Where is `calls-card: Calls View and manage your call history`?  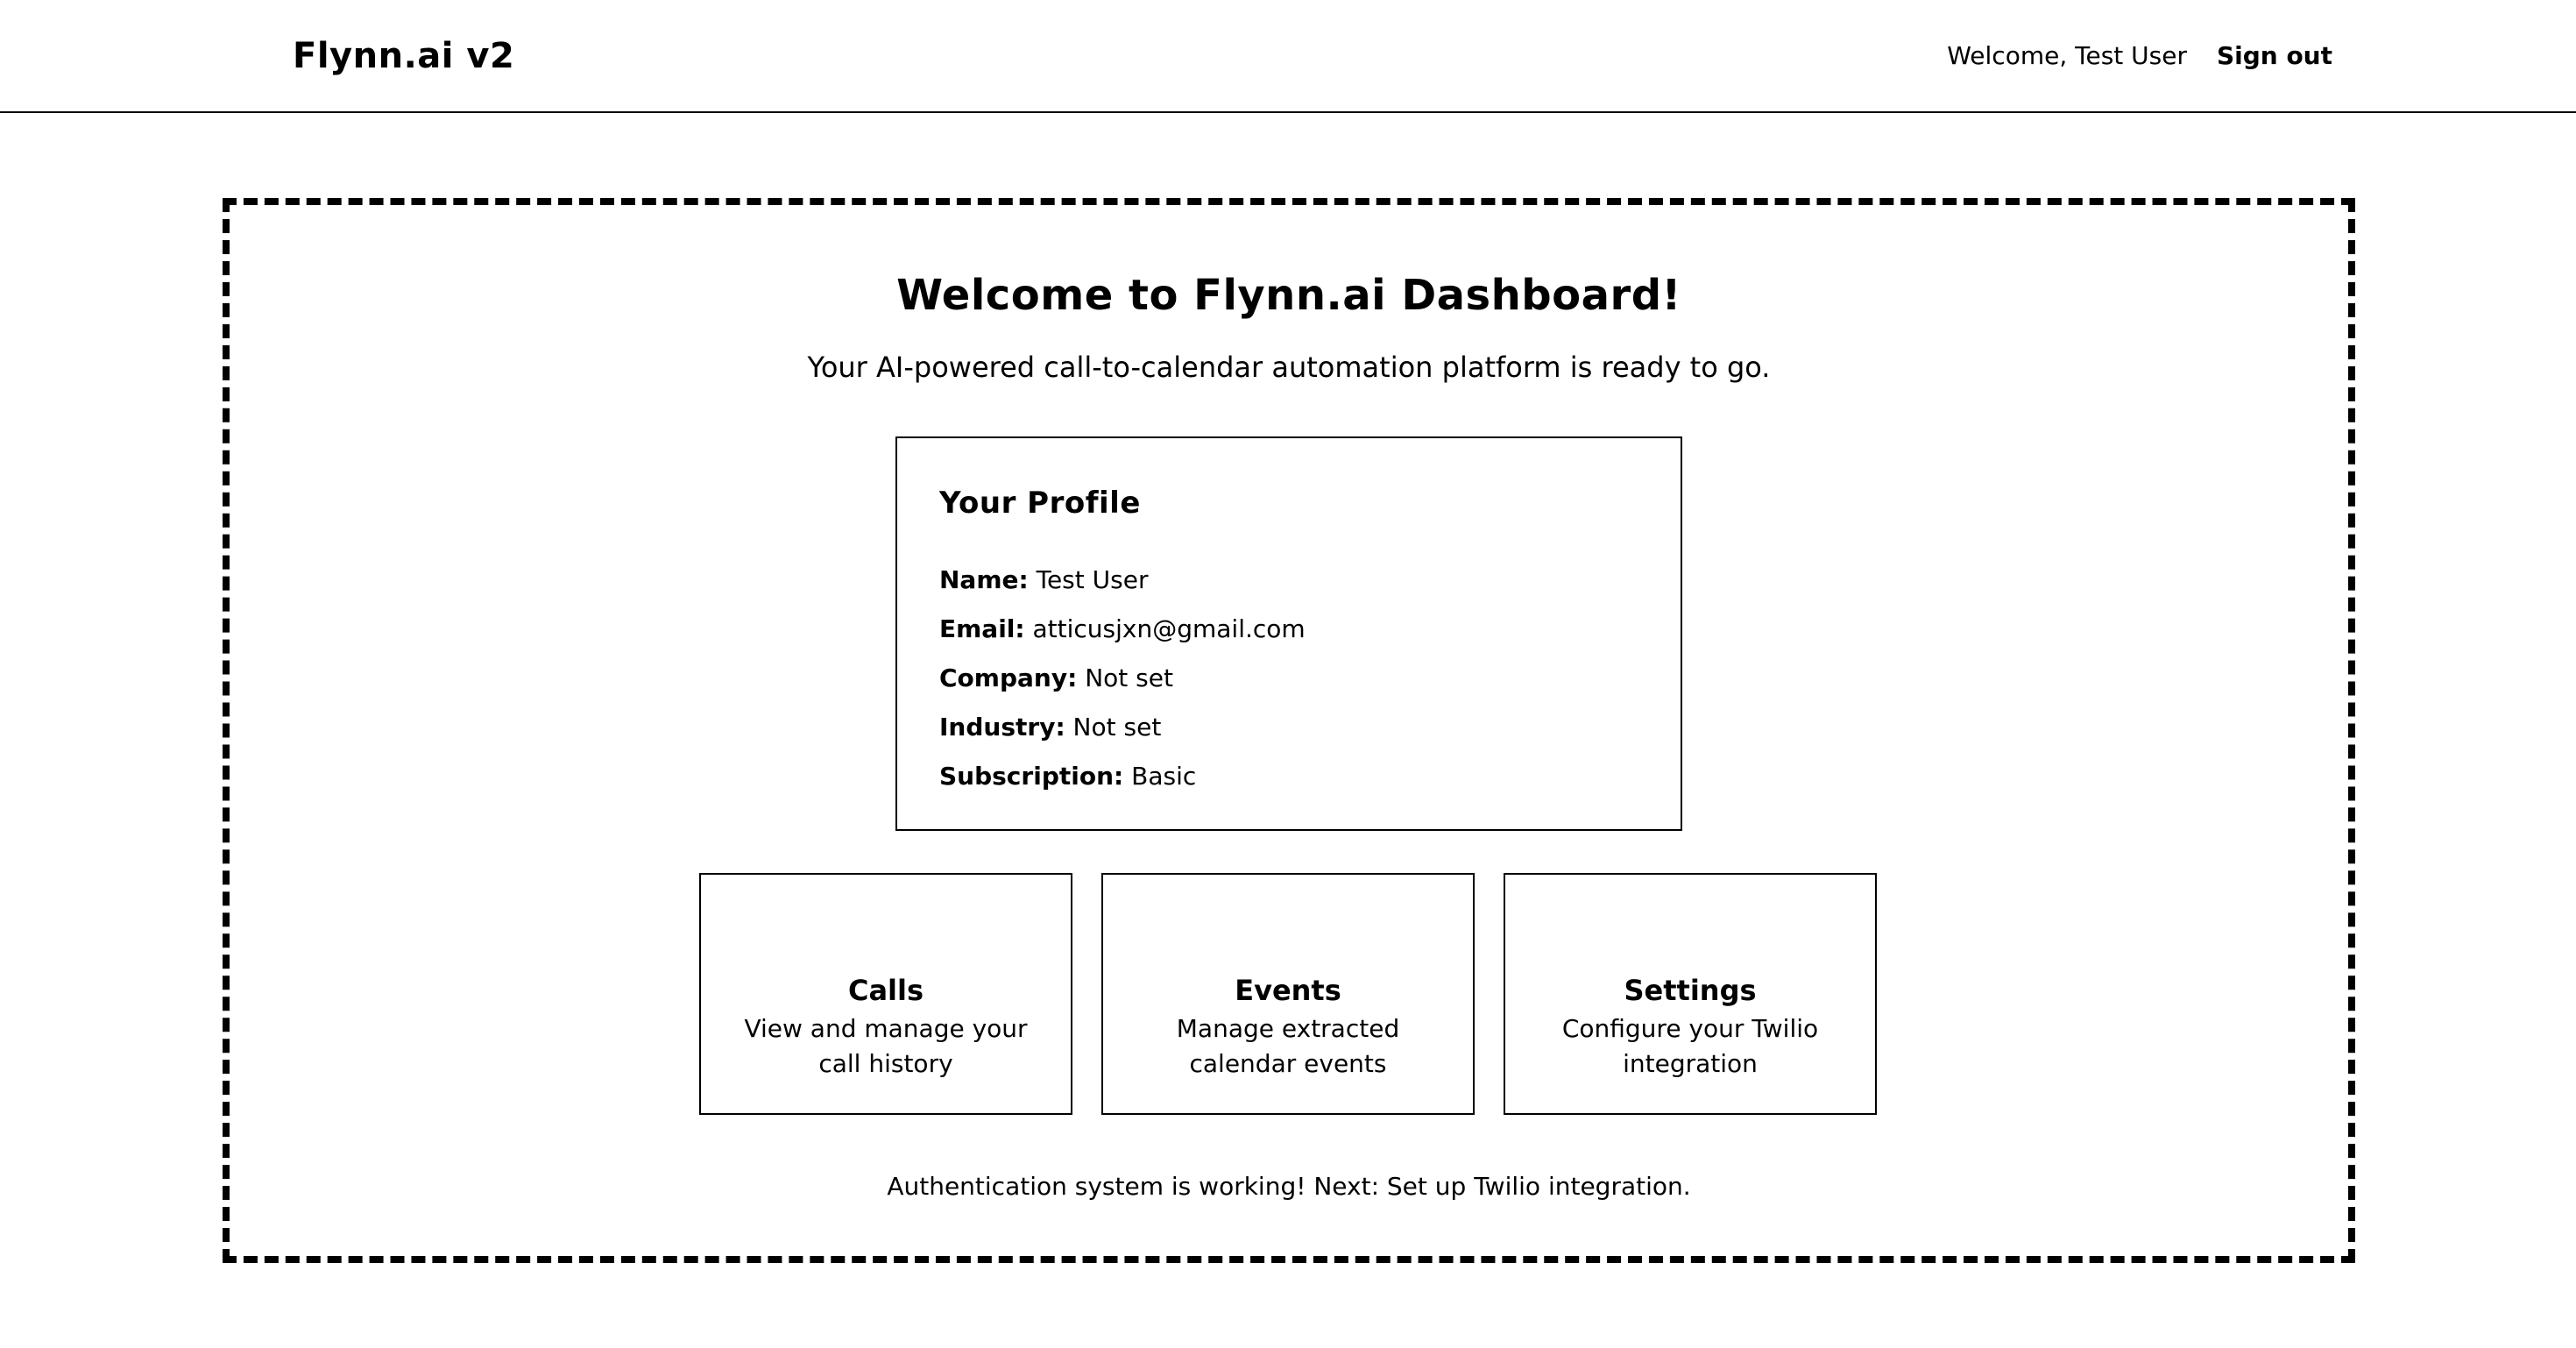
calls-card: Calls View and manage your call history is located at coordinates (885, 994).